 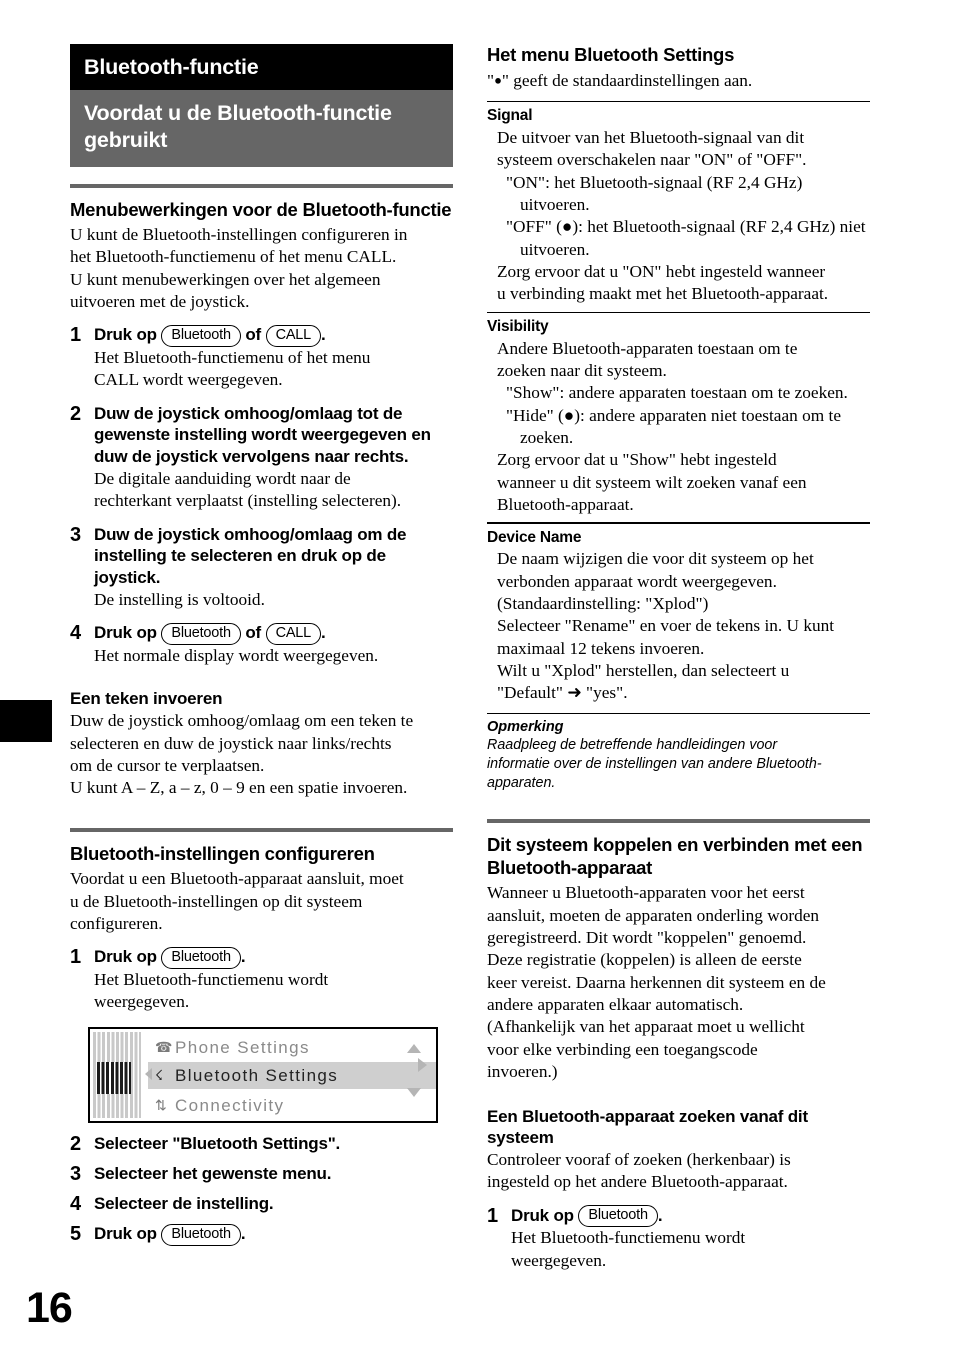 I want to click on step-item: 2 Selecteer "Bluetooth Settings"., so click(x=261, y=1144).